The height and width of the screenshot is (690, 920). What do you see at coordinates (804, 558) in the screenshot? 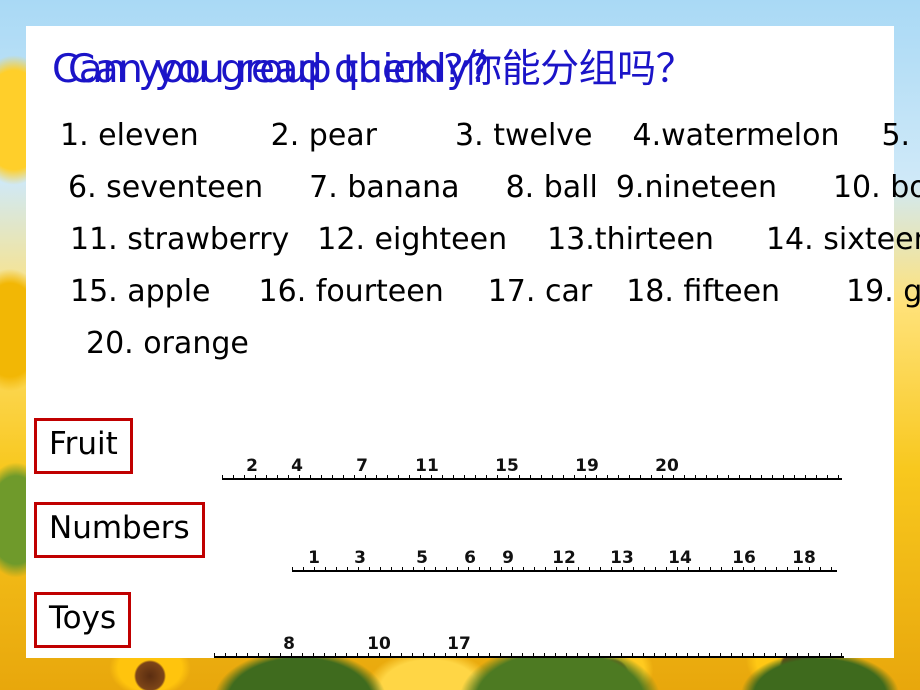
I see `answer-number: 18` at bounding box center [804, 558].